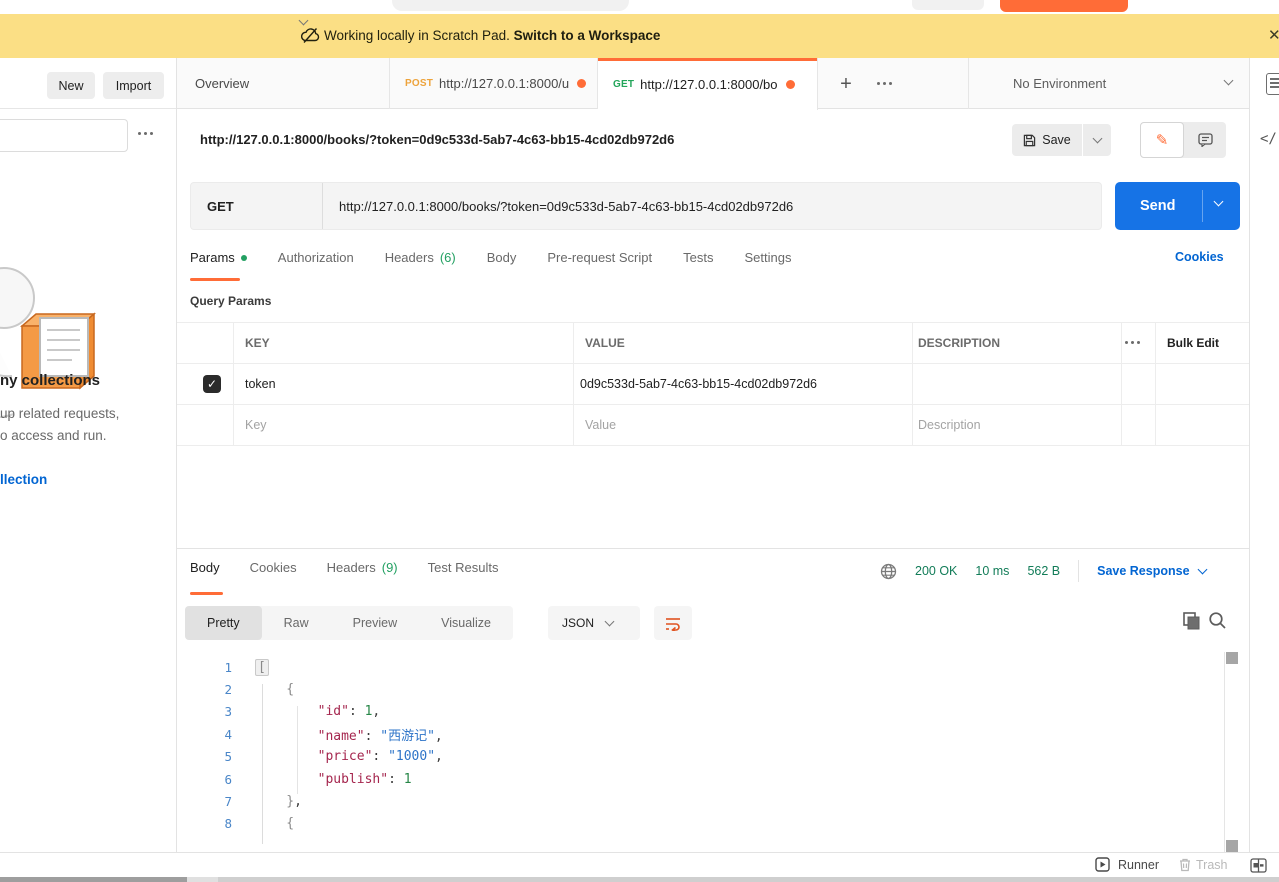 The image size is (1279, 882). Describe the element at coordinates (205, 567) in the screenshot. I see `response-tab-body: Body` at that location.